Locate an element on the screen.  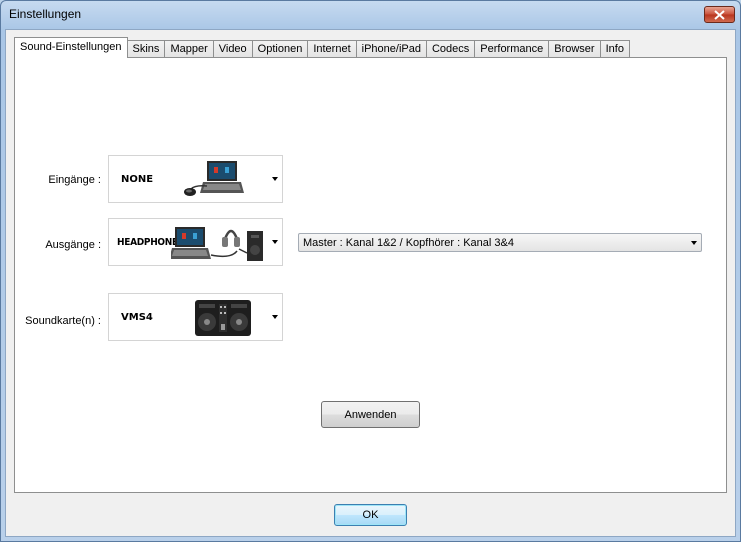
tab-codecs: Codecs is located at coordinates (450, 49).